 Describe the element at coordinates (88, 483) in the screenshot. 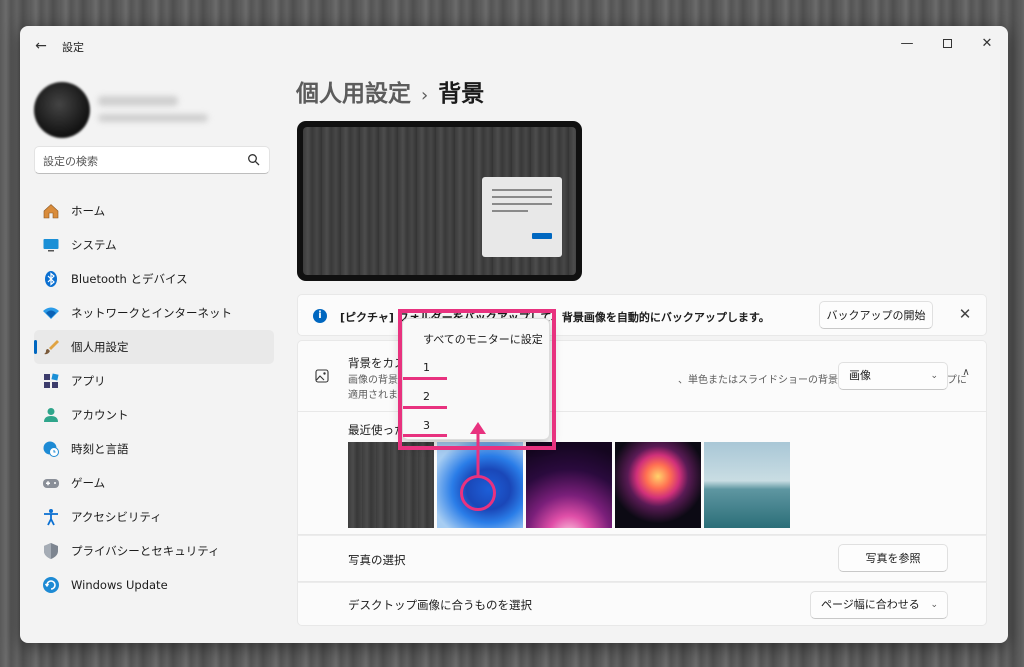

I see `sidebar-item-label: ゲーム` at that location.